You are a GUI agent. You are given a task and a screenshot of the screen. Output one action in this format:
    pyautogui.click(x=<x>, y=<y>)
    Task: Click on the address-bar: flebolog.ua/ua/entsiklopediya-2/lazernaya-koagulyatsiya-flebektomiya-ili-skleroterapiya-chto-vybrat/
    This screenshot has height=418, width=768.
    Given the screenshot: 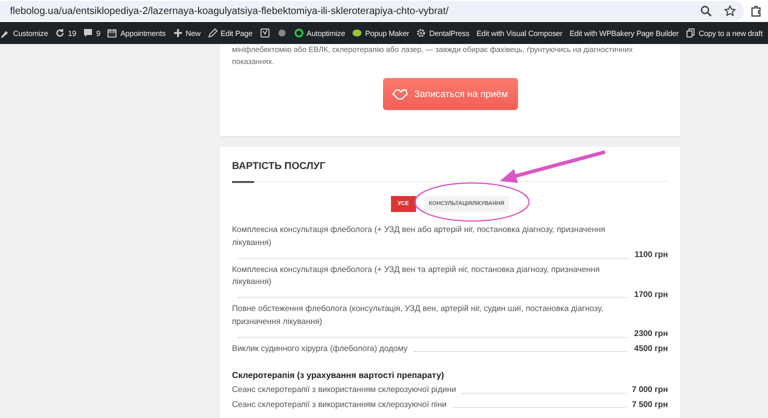 What is the action you would take?
    pyautogui.click(x=372, y=11)
    